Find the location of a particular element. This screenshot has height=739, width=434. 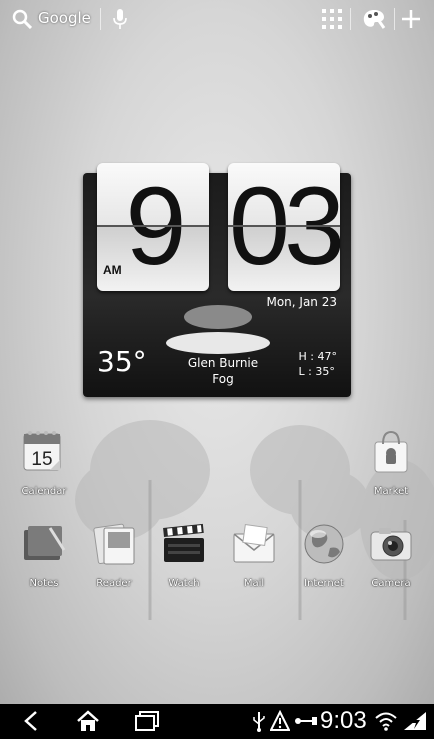

wallpaper-palette-icon is located at coordinates (374, 19).